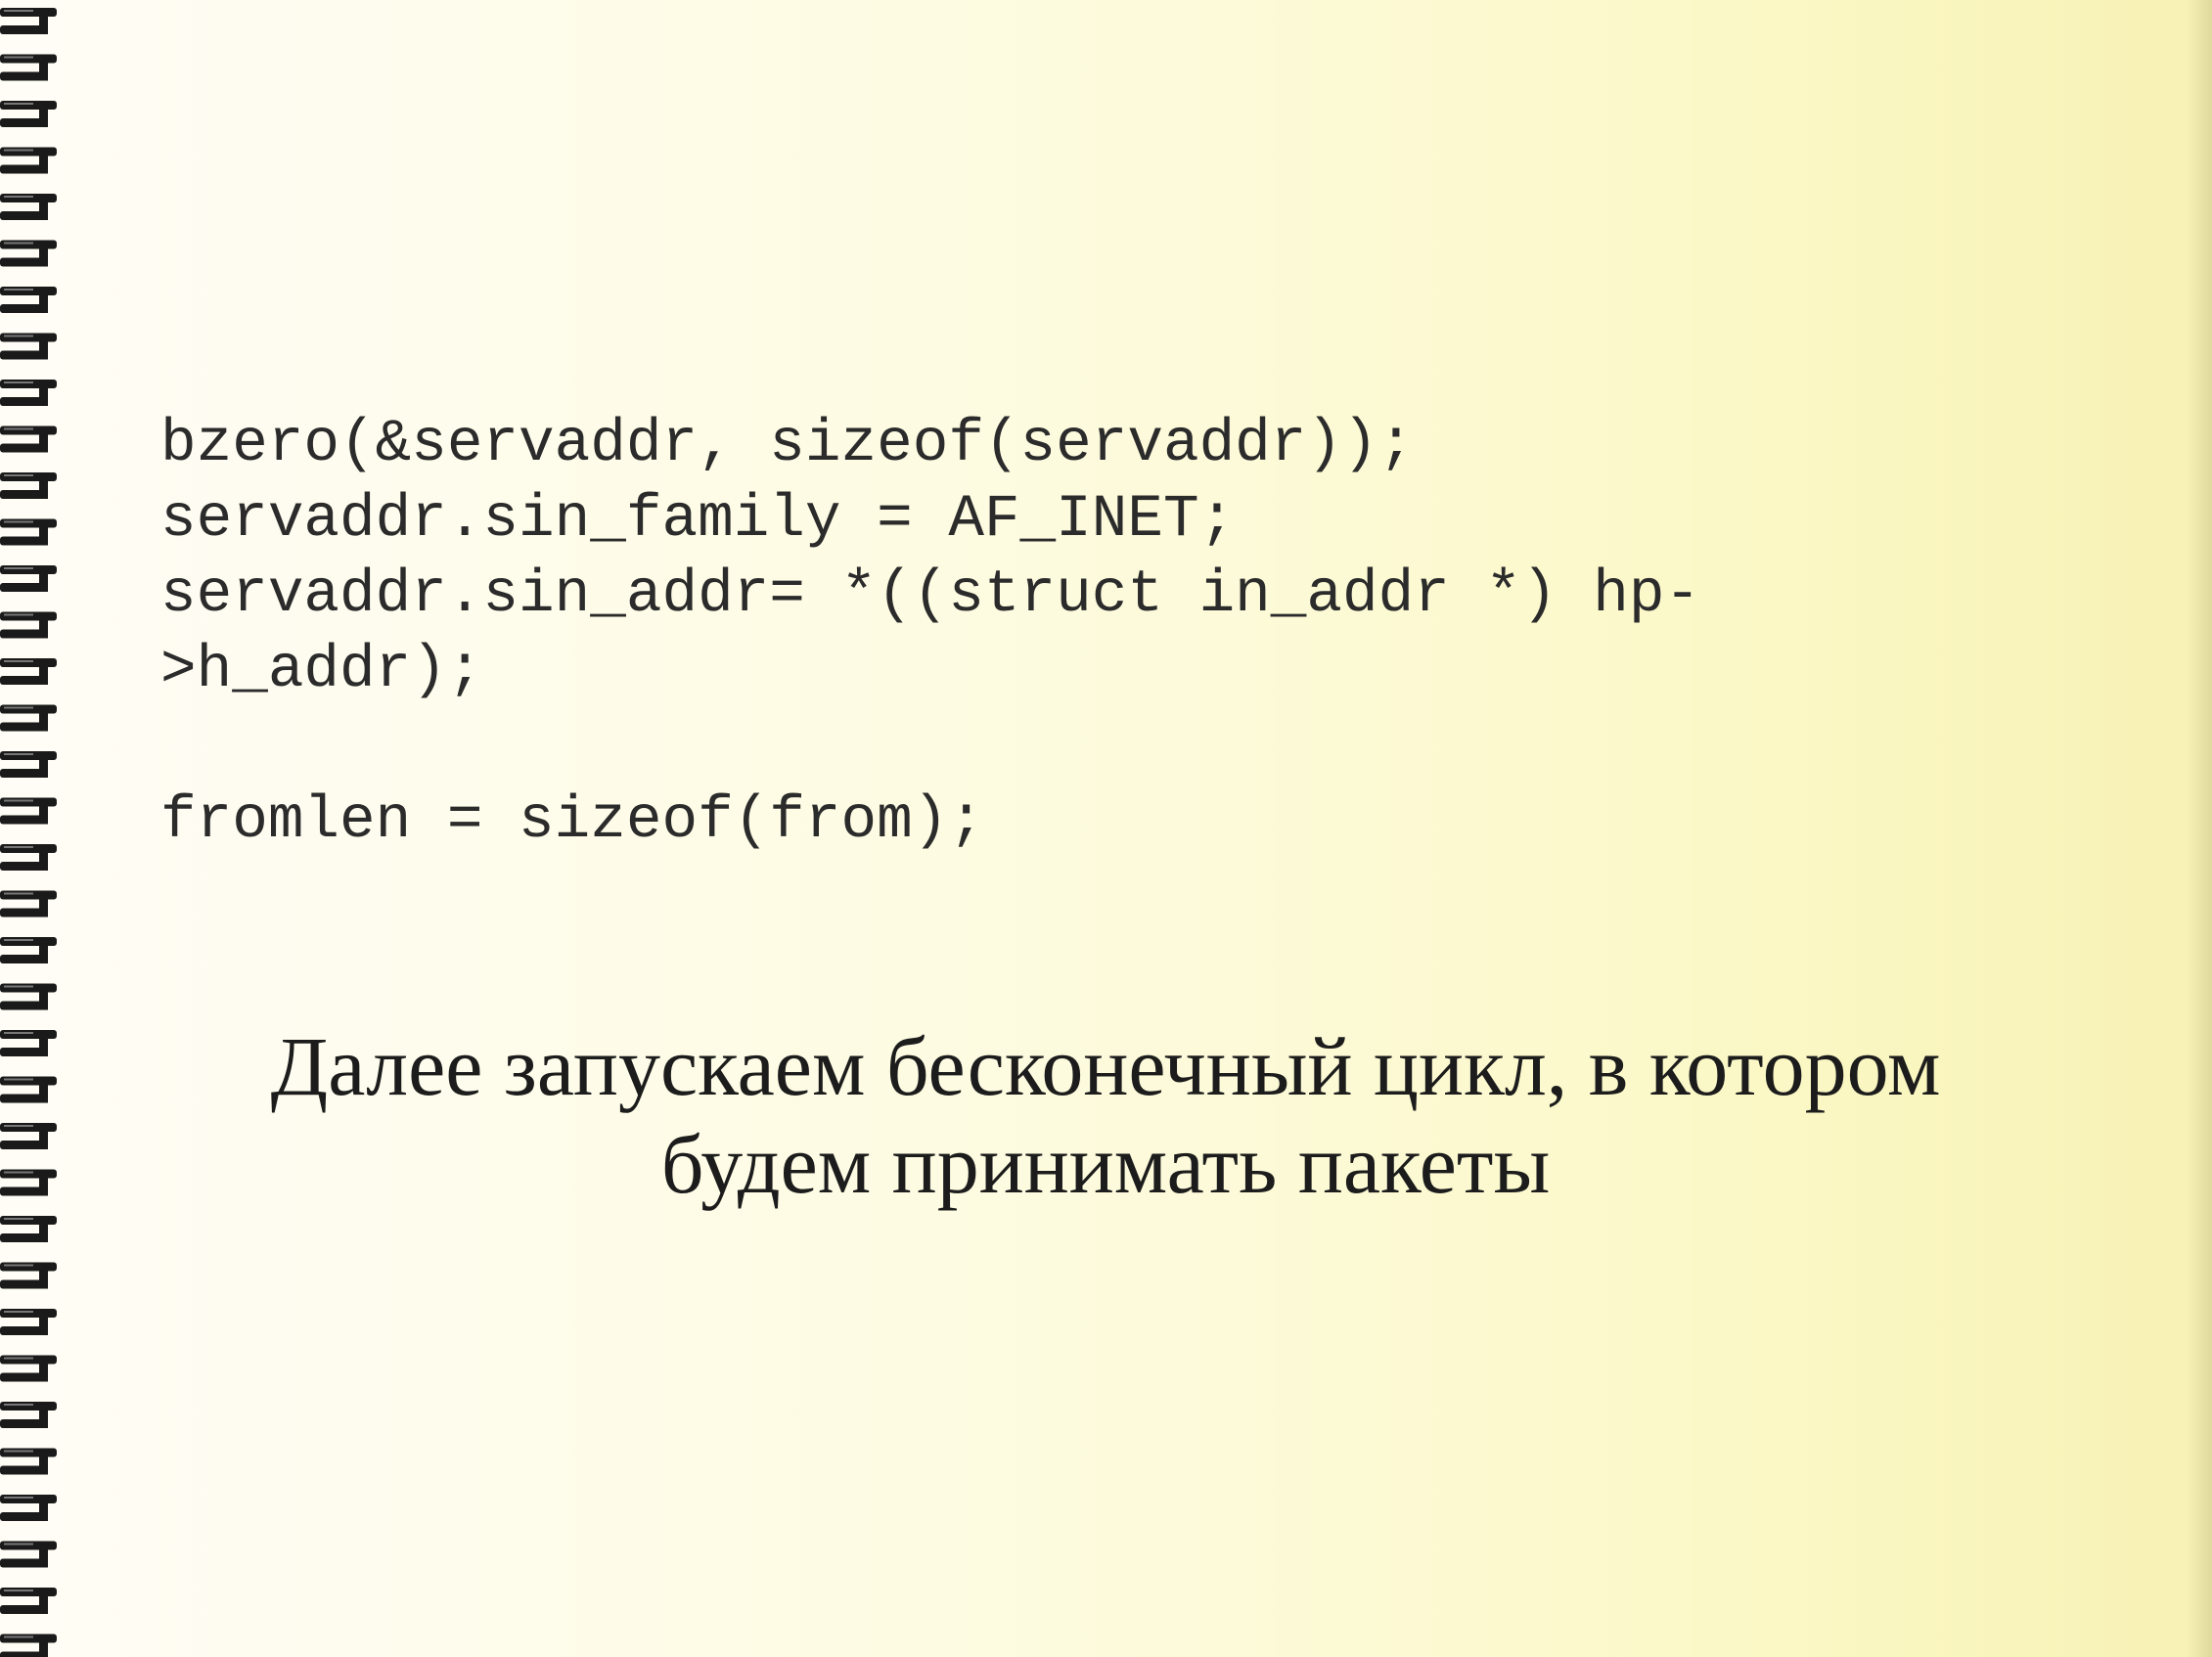 Image resolution: width=2212 pixels, height=1657 pixels. Describe the element at coordinates (698, 520) in the screenshot. I see `code-line: servaddr.sin_family = AF_INET;` at that location.